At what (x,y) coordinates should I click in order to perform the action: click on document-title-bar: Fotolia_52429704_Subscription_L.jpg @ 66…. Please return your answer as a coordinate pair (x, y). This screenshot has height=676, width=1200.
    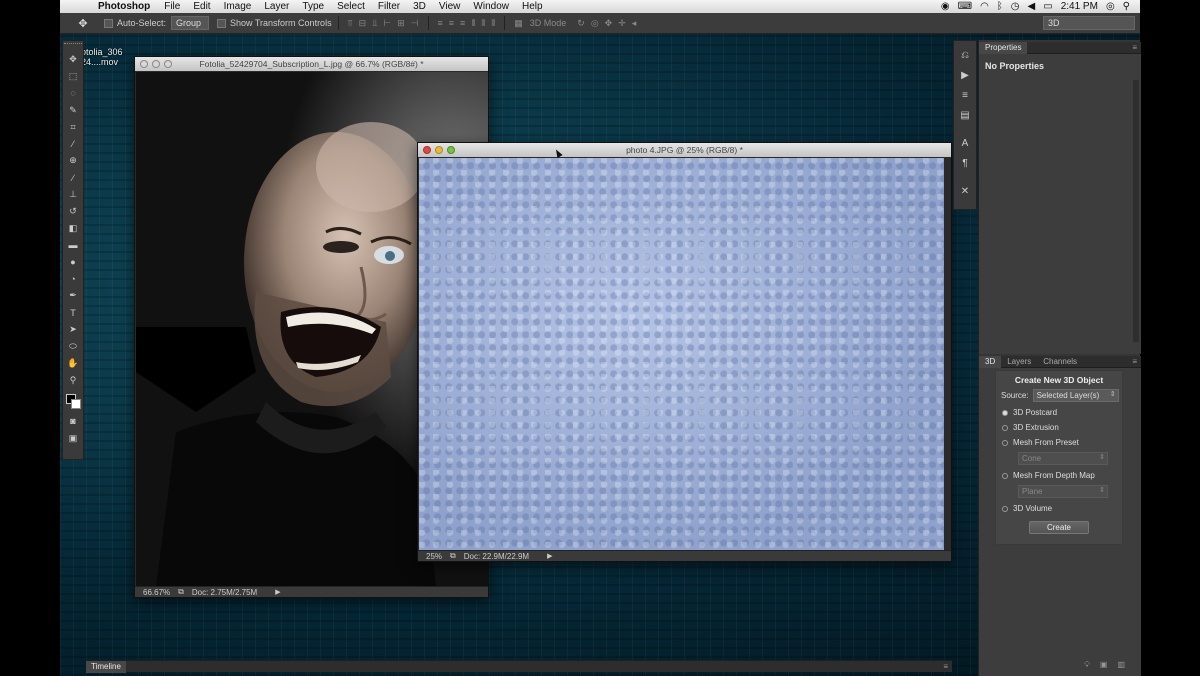
    Looking at the image, I should click on (311, 64).